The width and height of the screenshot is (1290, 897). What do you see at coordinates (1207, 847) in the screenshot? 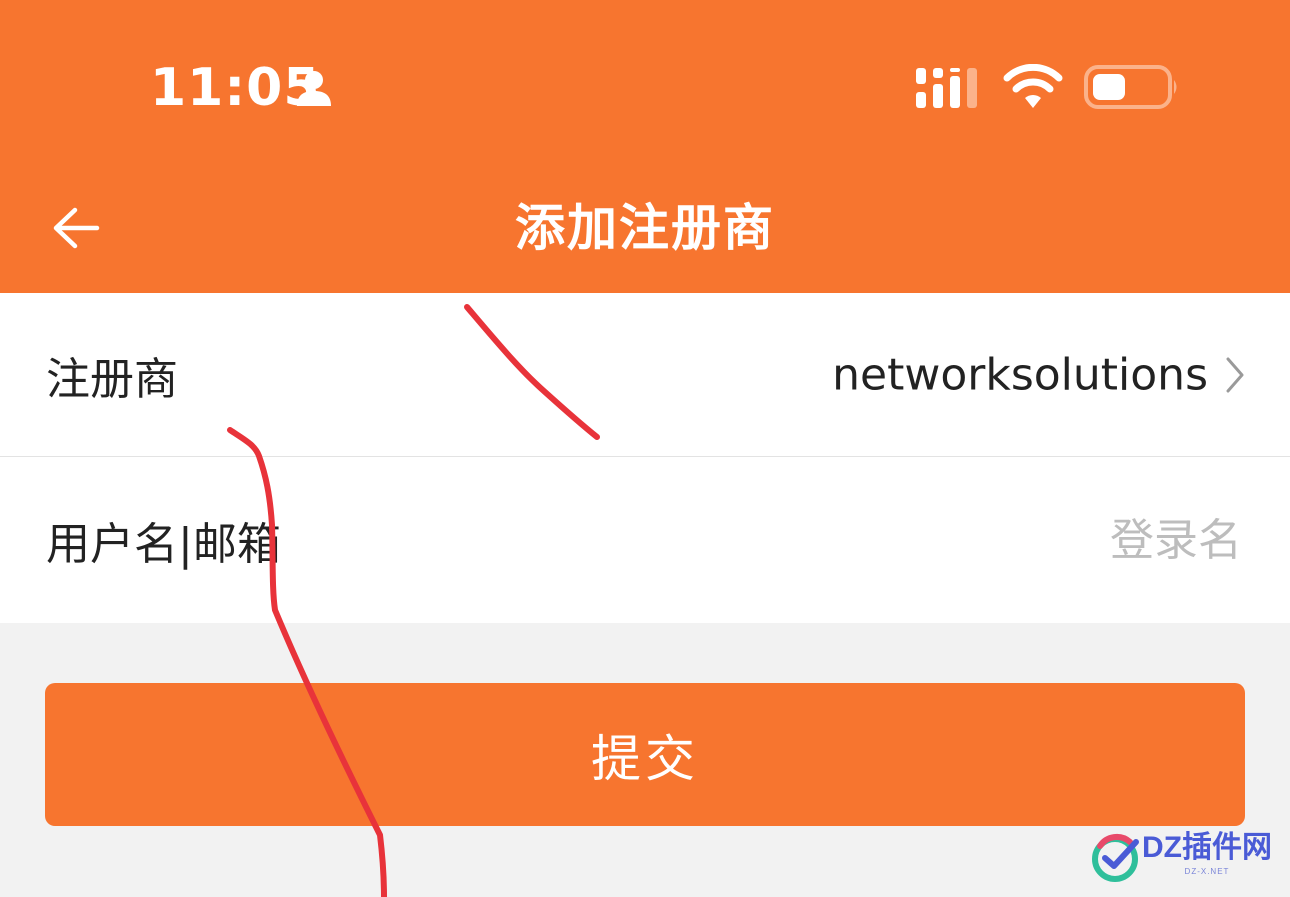
I see `watermark-text: DZ插件网` at bounding box center [1207, 847].